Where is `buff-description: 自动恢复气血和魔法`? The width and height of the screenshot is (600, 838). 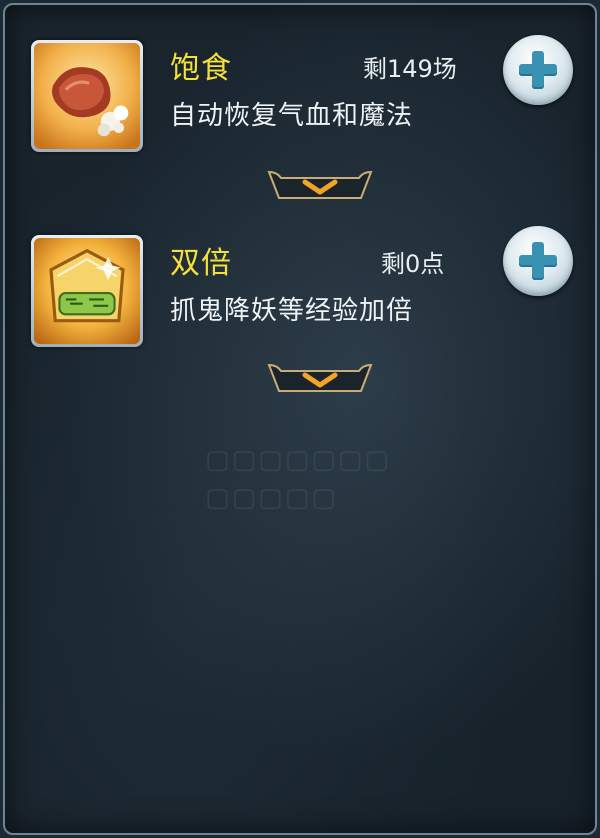
buff-description: 自动恢复气血和魔法 is located at coordinates (292, 116).